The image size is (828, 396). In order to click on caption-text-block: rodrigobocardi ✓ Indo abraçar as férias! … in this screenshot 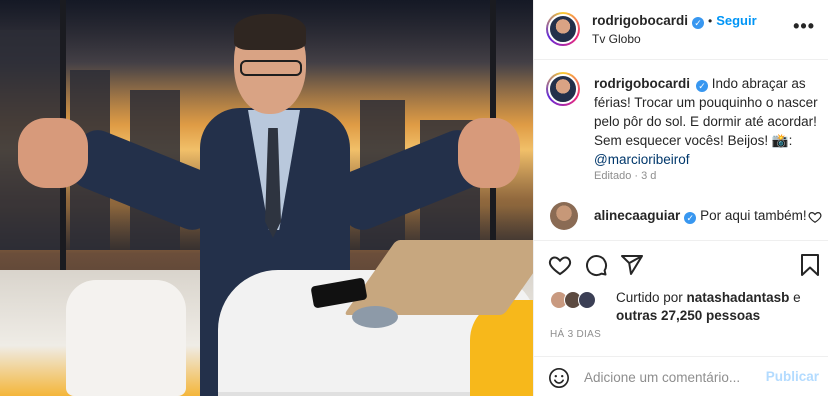, I will do `click(709, 121)`.